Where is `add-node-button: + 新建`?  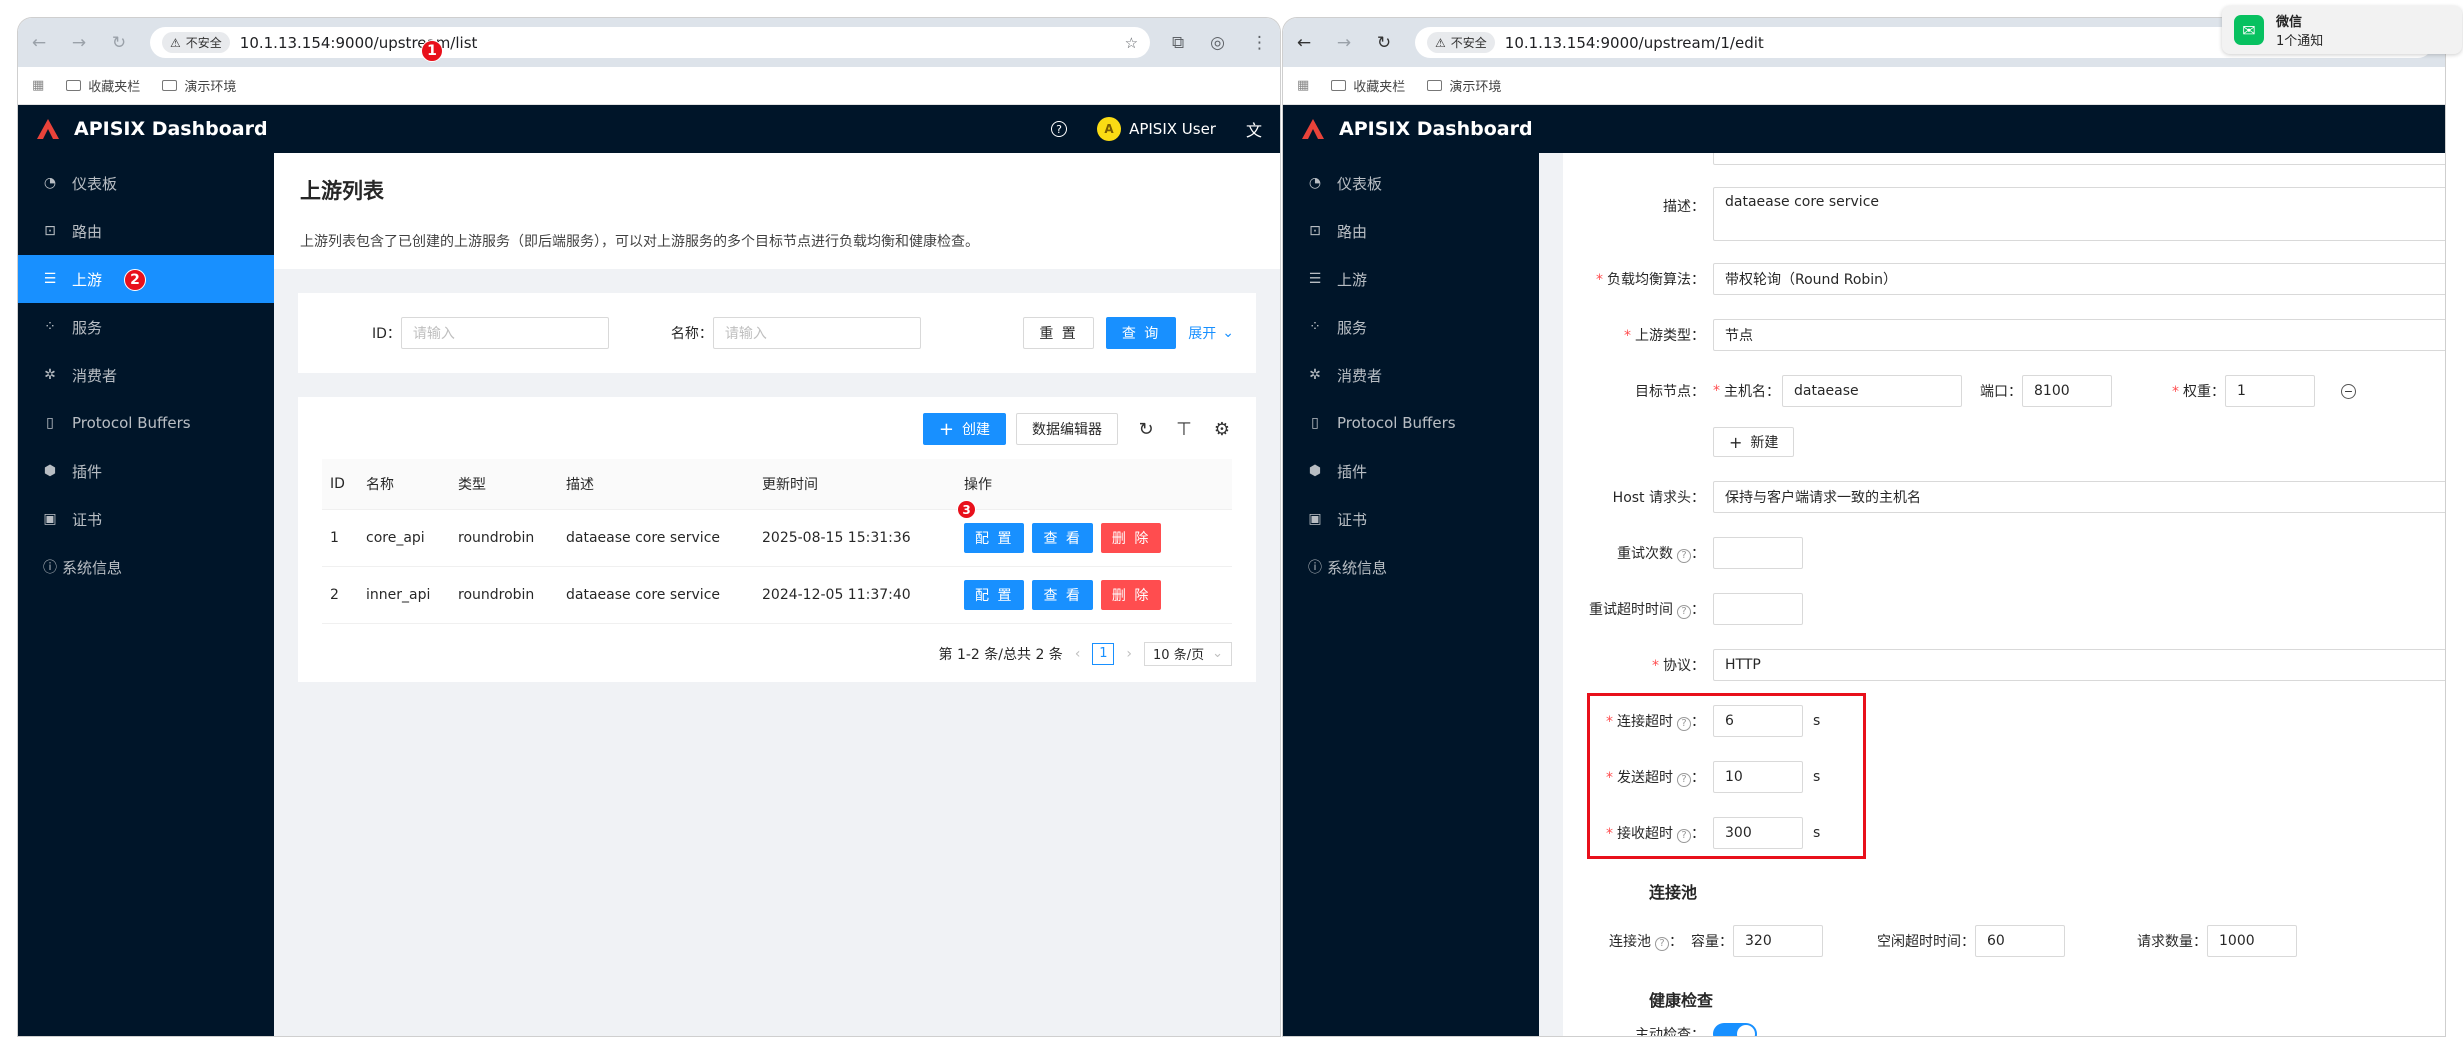 add-node-button: + 新建 is located at coordinates (1754, 442).